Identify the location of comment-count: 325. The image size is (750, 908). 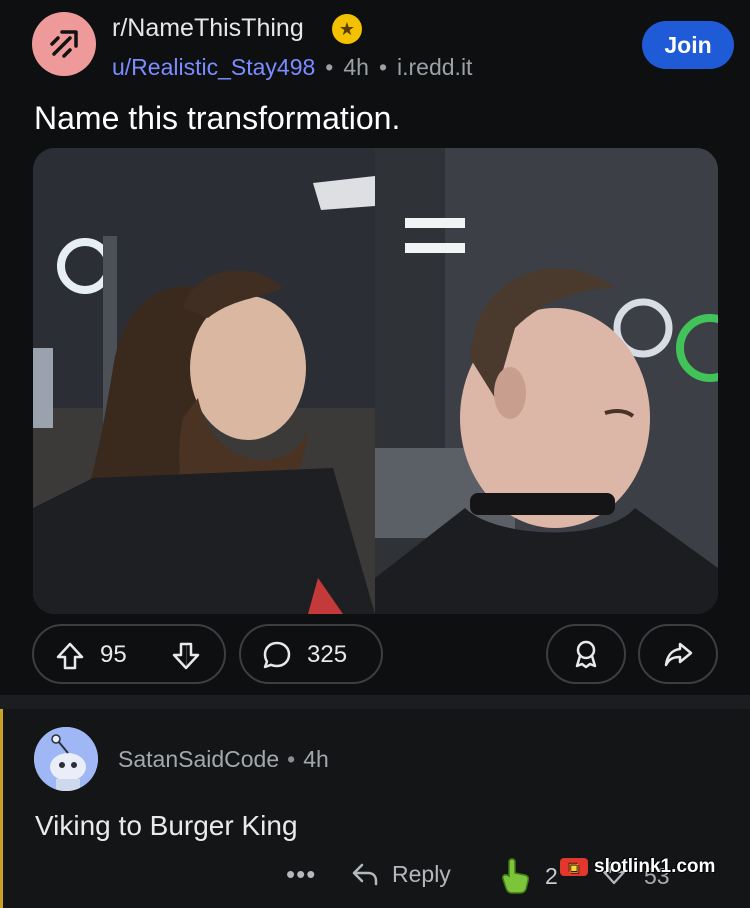
(327, 654).